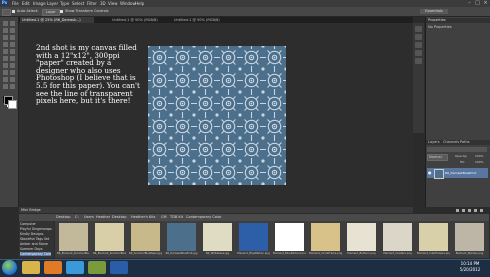 The width and height of the screenshot is (490, 277). I want to click on folder-item: Kindly Designs, so click(31, 234).